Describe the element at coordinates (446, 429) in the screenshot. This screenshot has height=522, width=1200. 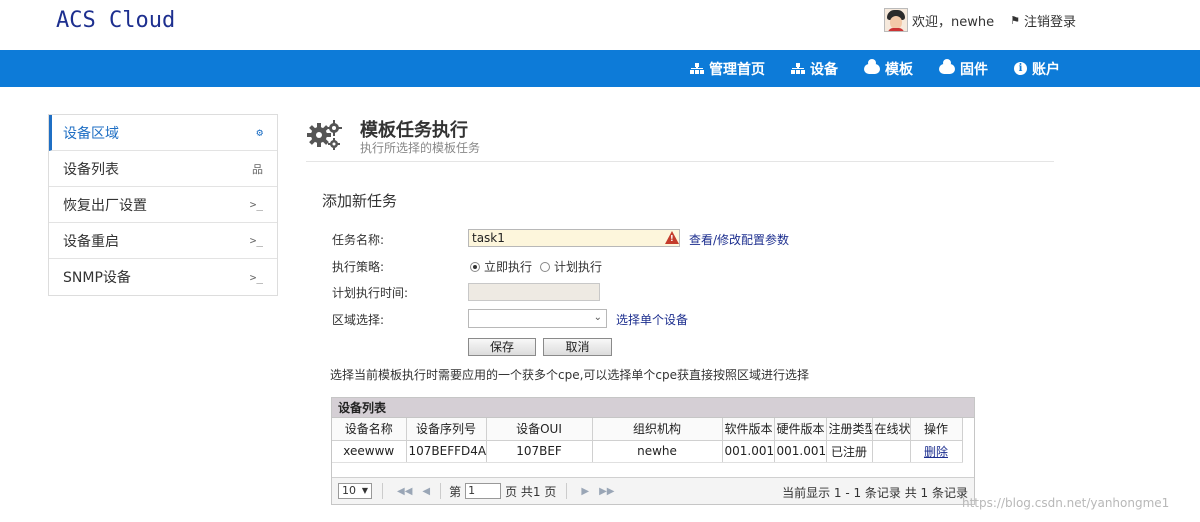
I see `column-header: 设备序列号` at that location.